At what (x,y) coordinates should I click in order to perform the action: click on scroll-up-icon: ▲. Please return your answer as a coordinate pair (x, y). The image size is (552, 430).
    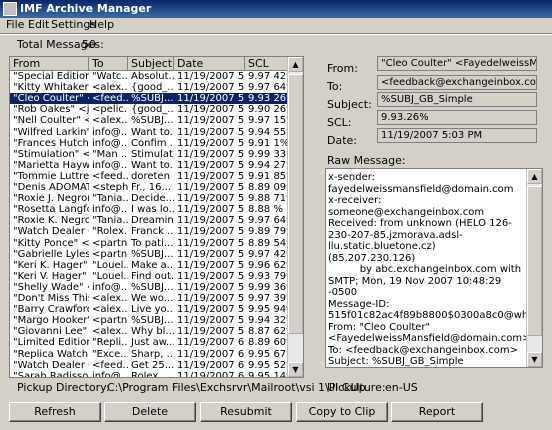
    Looking at the image, I should click on (295, 64).